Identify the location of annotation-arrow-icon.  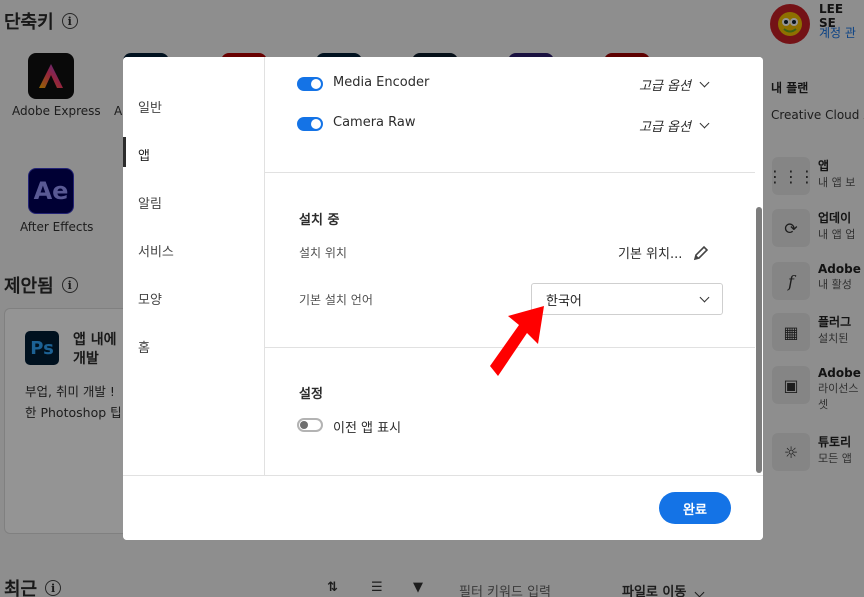
(517, 341).